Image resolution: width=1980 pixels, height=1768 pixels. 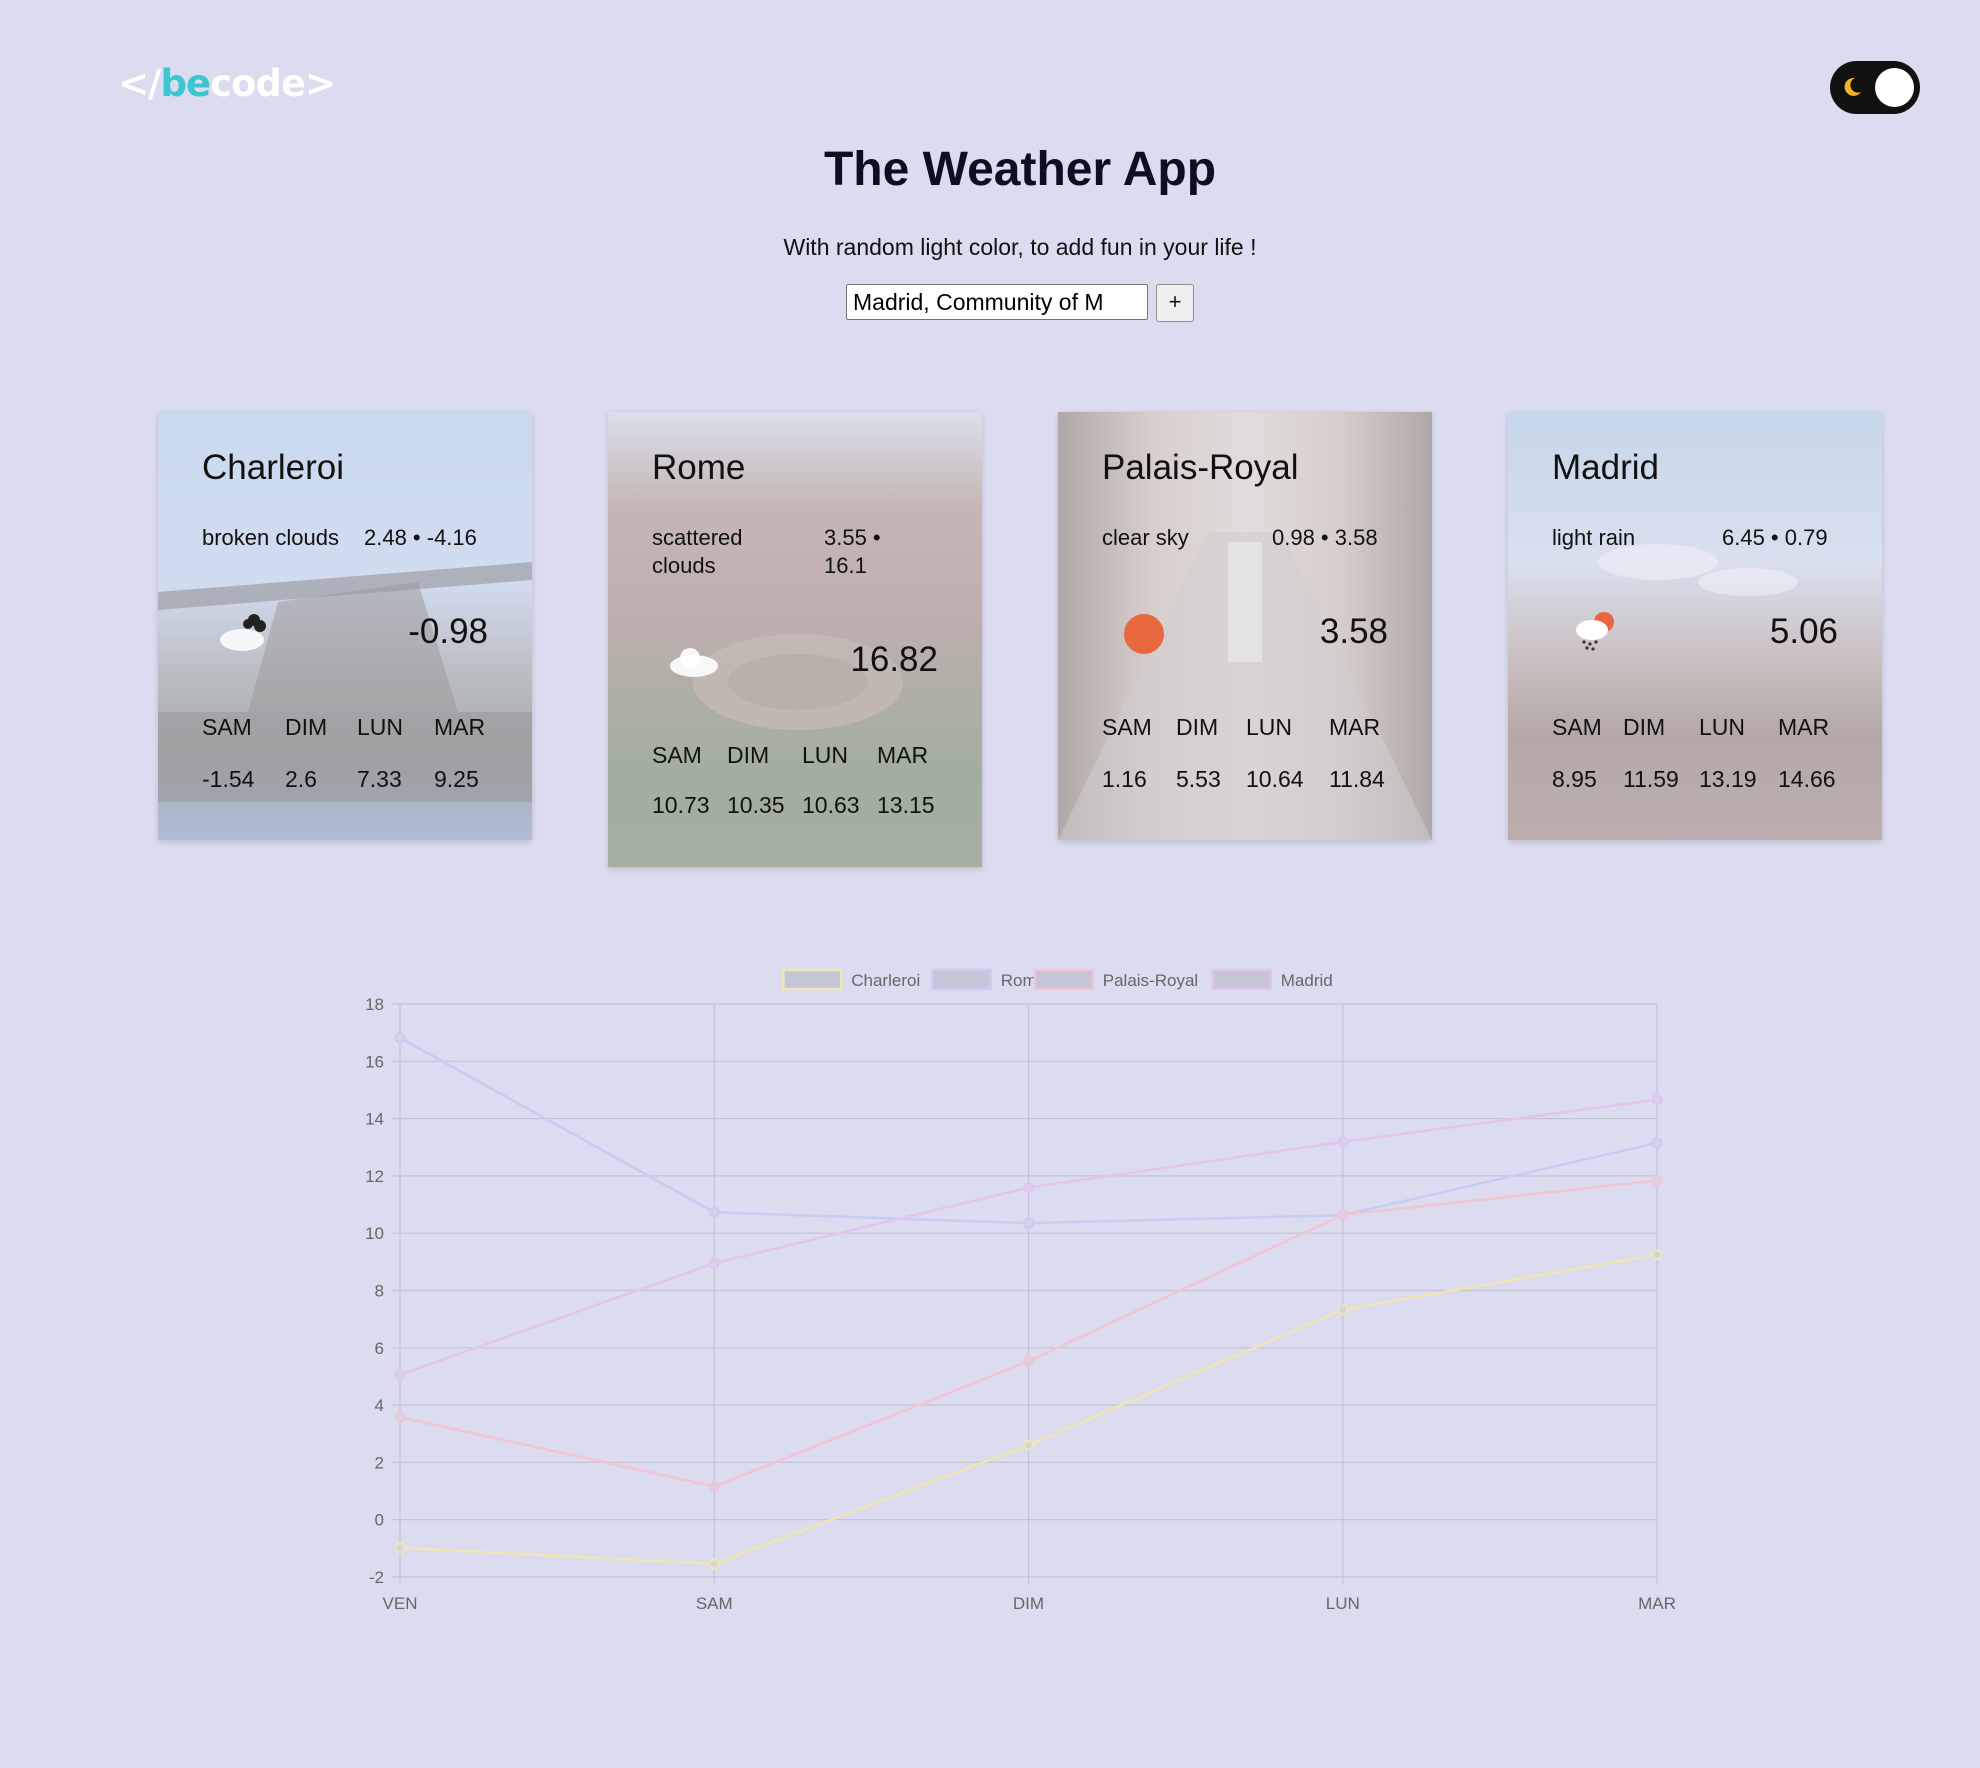 I want to click on y-tick-label: 16, so click(x=374, y=1061).